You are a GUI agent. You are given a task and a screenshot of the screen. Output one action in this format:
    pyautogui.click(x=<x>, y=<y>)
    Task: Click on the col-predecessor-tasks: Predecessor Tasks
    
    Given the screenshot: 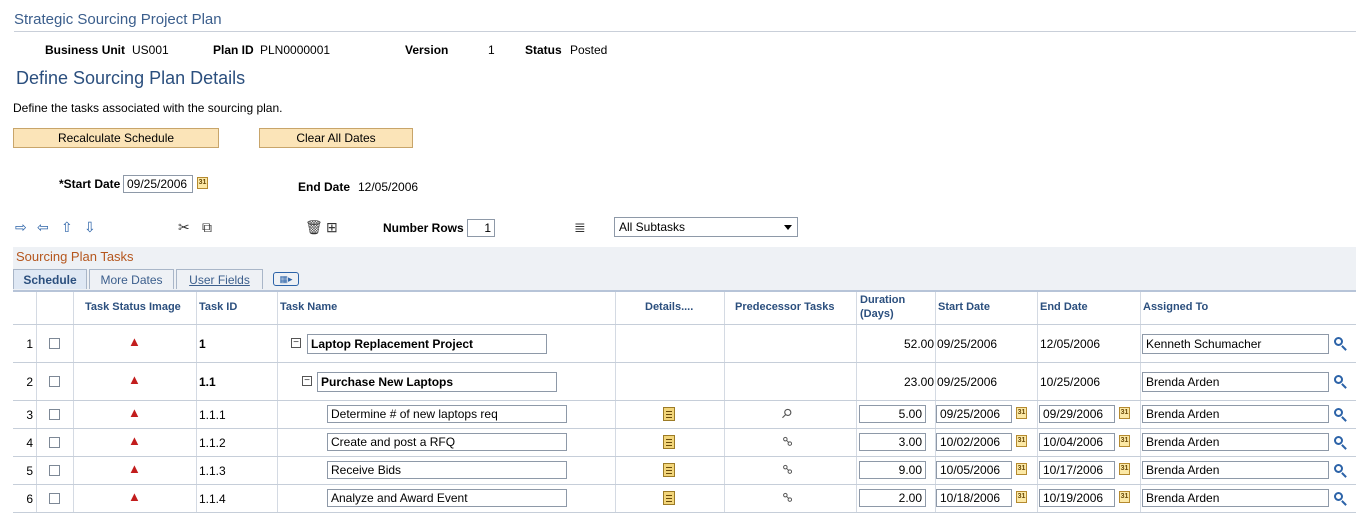 What is the action you would take?
    pyautogui.click(x=785, y=307)
    